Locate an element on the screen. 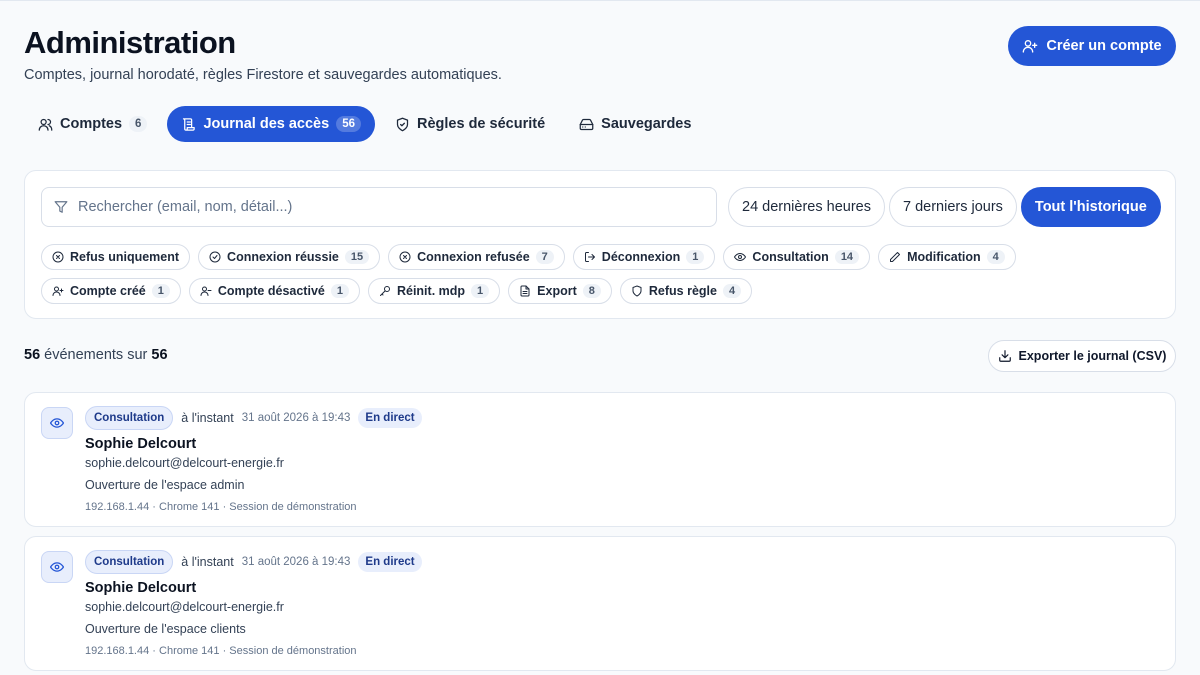 This screenshot has width=1200, height=675. chip-export: Export 8 is located at coordinates (560, 291).